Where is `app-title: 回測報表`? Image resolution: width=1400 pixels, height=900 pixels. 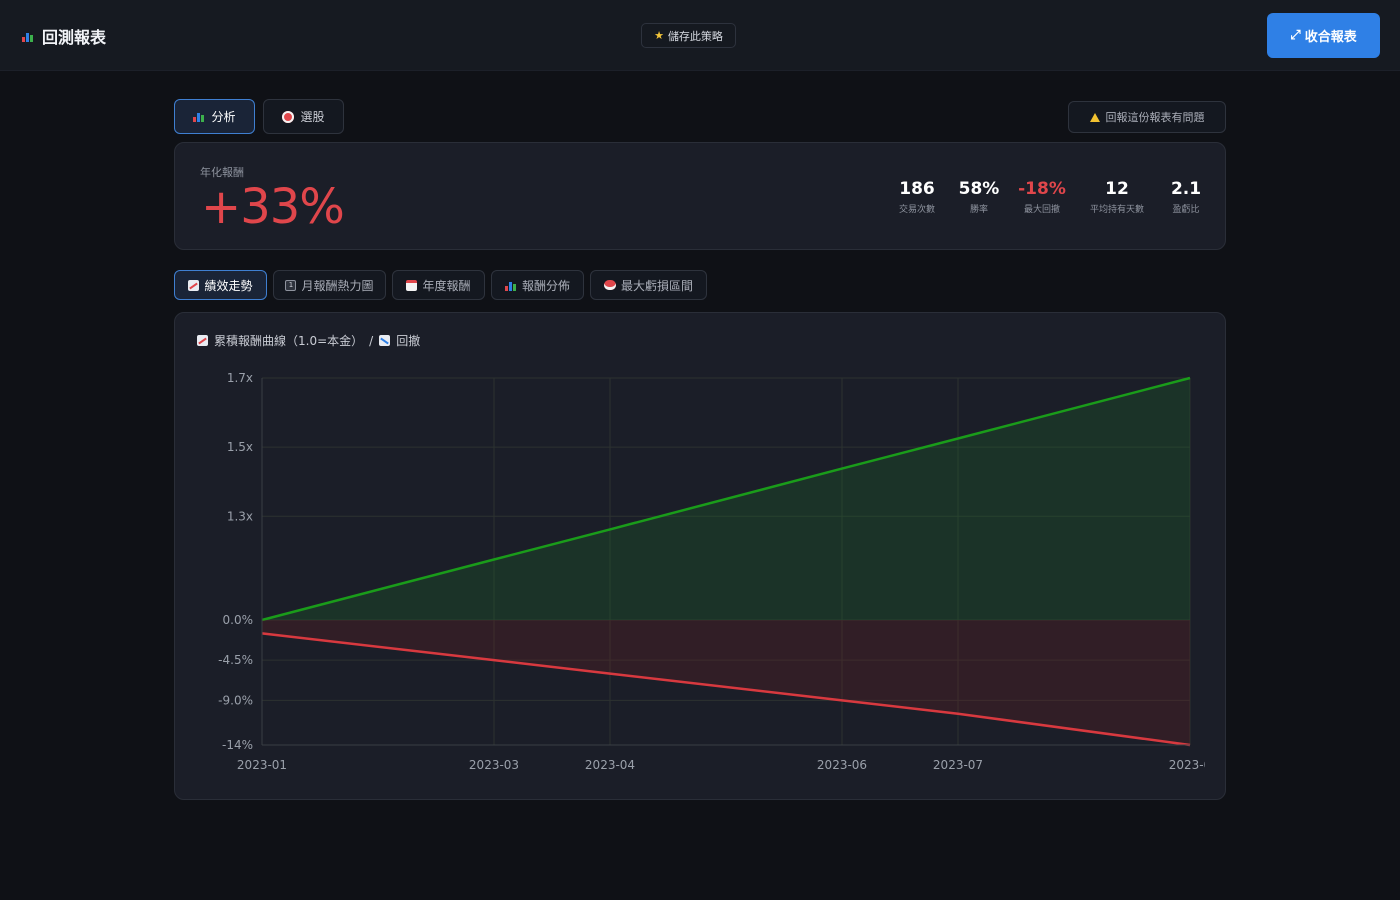
app-title: 回測報表 is located at coordinates (64, 36).